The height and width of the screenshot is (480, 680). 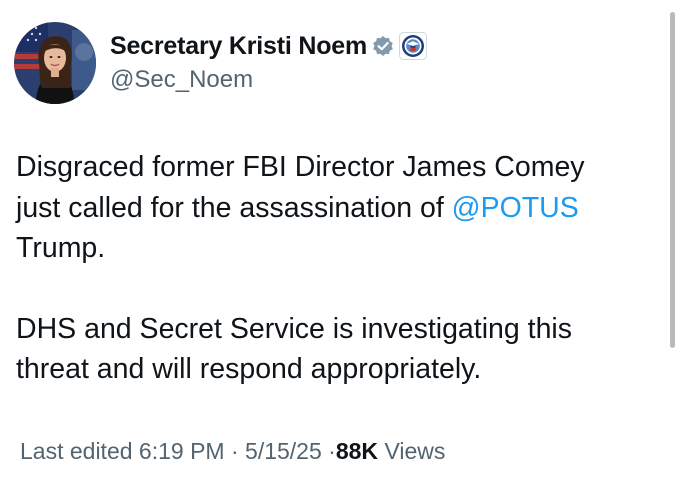 I want to click on tweet-date: 5/15/25, so click(x=283, y=451).